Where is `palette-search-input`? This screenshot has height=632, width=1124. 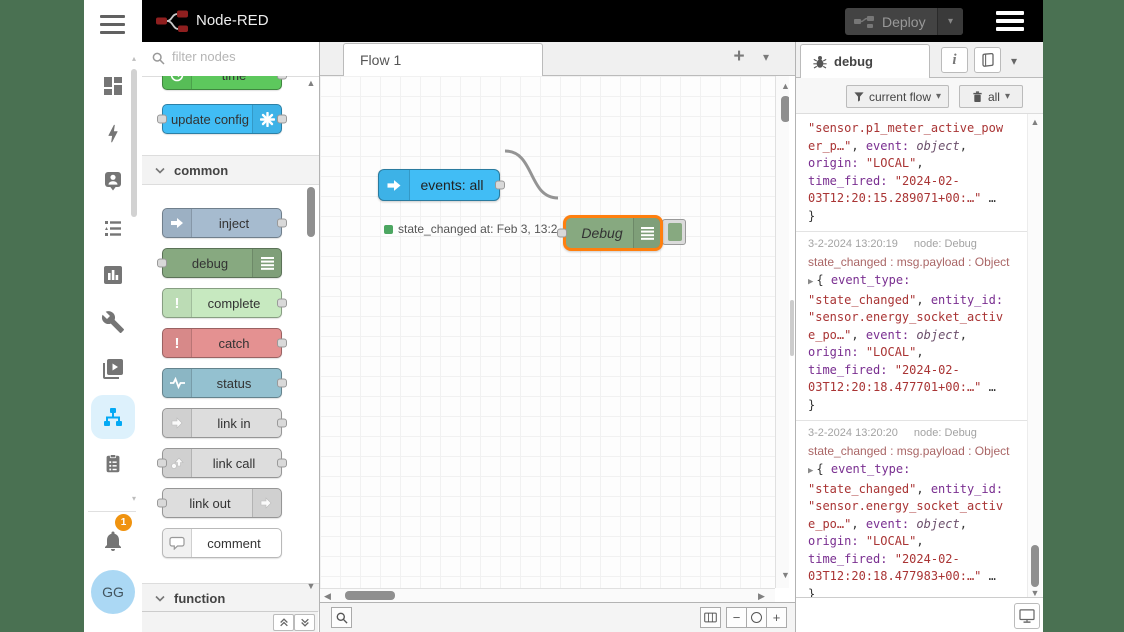 palette-search-input is located at coordinates (237, 56).